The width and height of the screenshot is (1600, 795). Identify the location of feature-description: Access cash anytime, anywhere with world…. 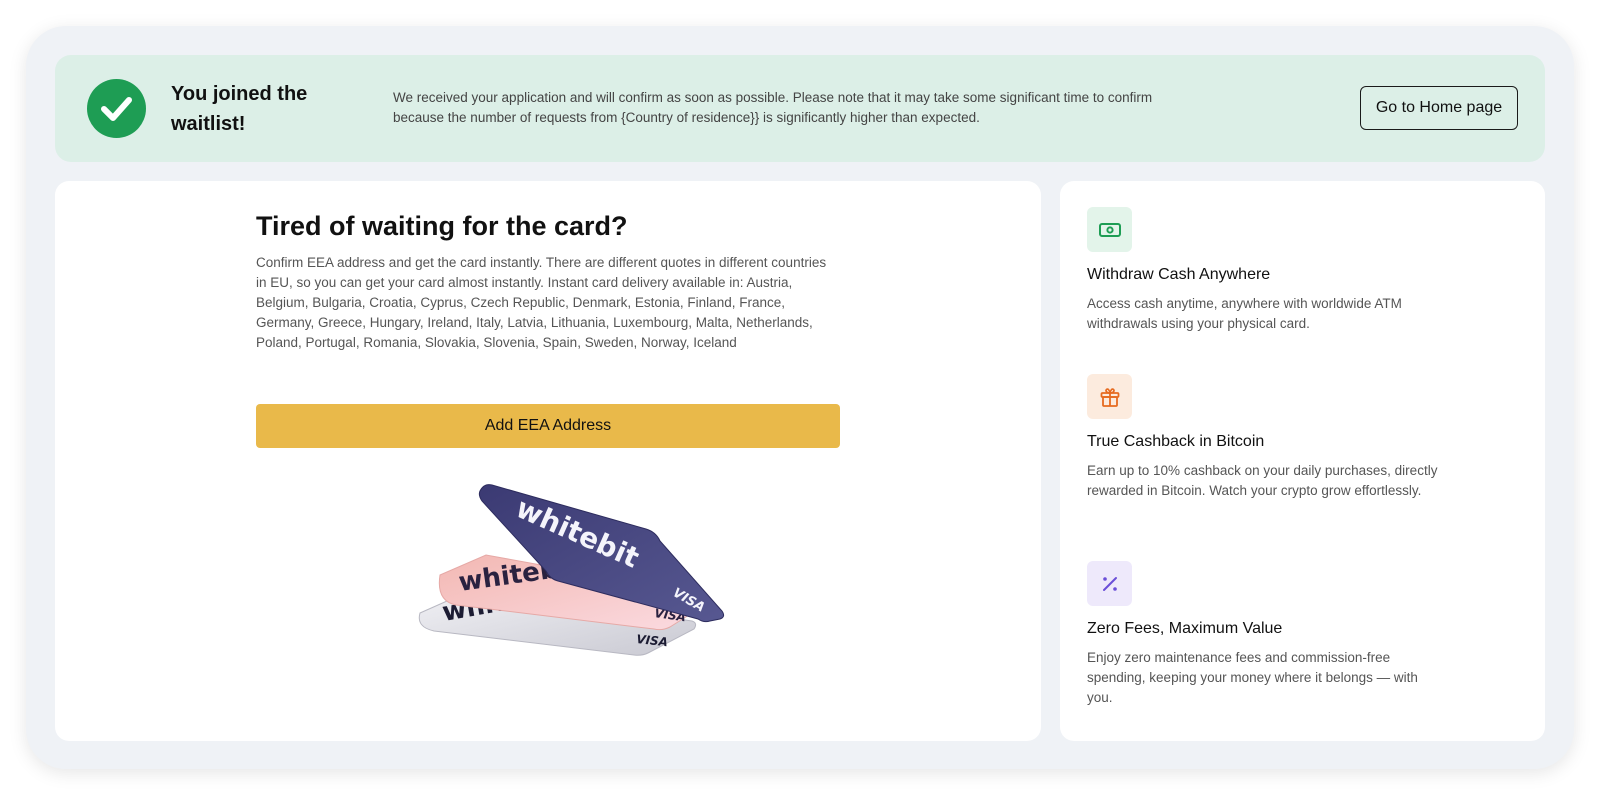
(1244, 313).